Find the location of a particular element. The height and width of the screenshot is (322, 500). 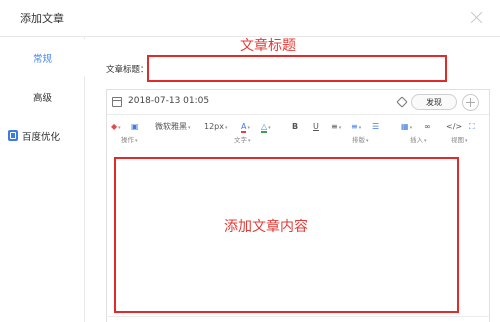

font-size-select: 12px▾ is located at coordinates (216, 127).